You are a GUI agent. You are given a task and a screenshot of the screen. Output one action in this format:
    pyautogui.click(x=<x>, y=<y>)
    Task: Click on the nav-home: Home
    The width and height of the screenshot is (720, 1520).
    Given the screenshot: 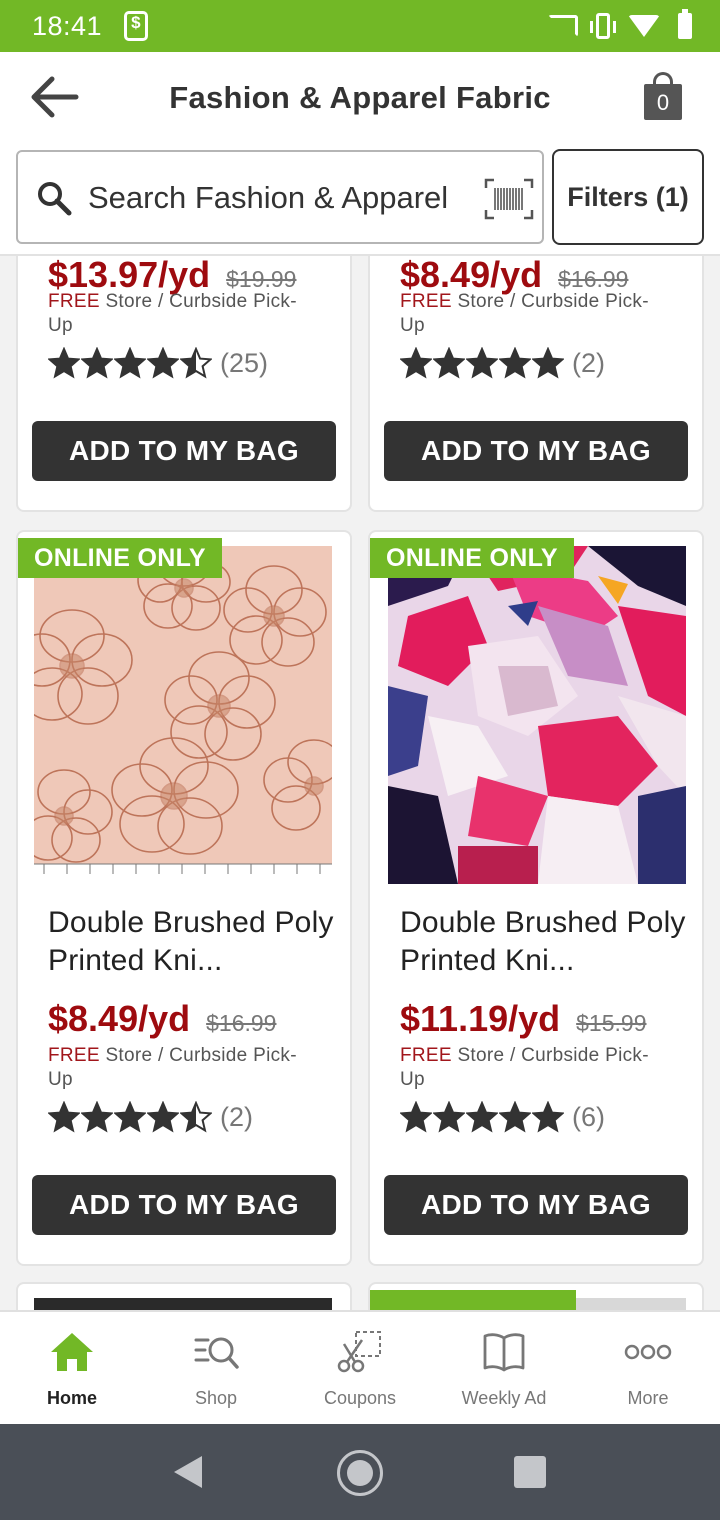 What is the action you would take?
    pyautogui.click(x=72, y=1368)
    